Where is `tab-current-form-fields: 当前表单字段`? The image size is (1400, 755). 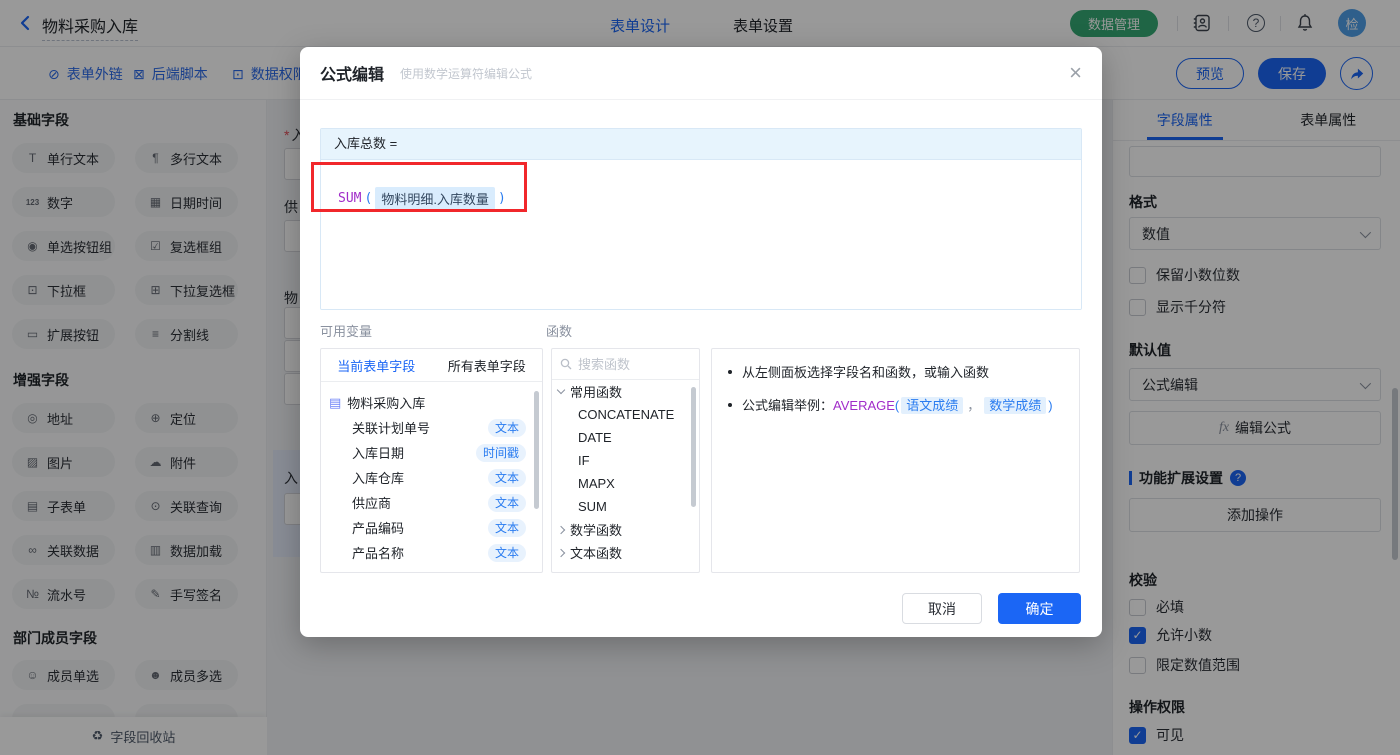 tab-current-form-fields: 当前表单字段 is located at coordinates (376, 365).